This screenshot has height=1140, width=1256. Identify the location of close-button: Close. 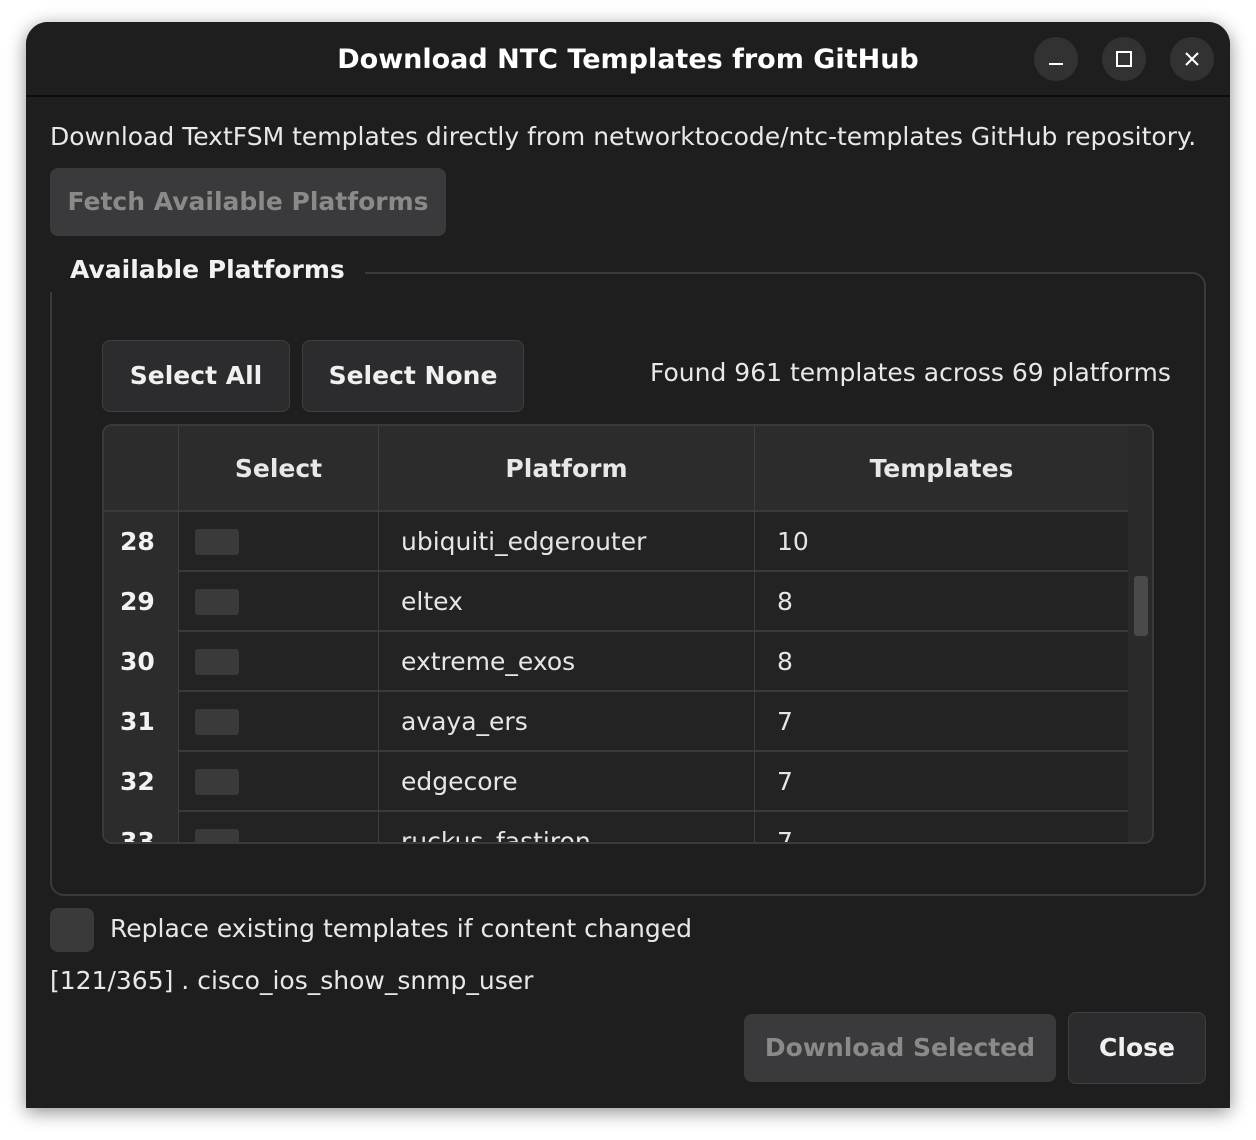
(1137, 1048).